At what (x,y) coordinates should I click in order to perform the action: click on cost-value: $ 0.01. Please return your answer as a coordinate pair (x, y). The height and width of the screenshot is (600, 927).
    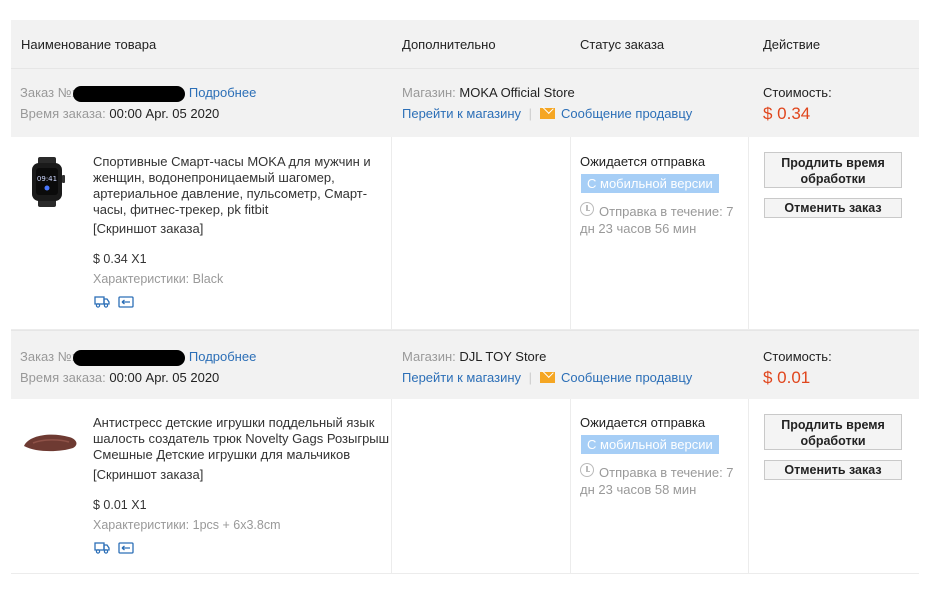
    Looking at the image, I should click on (787, 377).